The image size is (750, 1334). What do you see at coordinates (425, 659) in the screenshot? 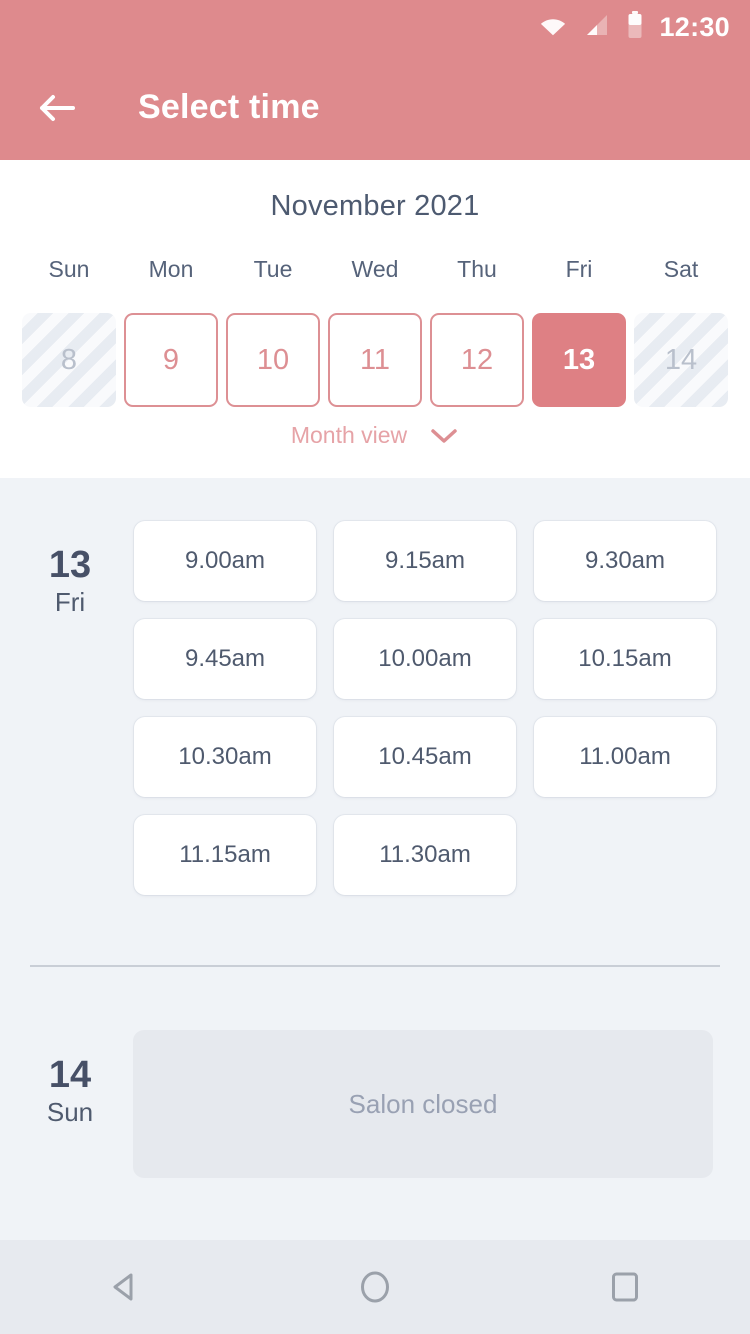
I see `time-slot-chip: 10.00am` at bounding box center [425, 659].